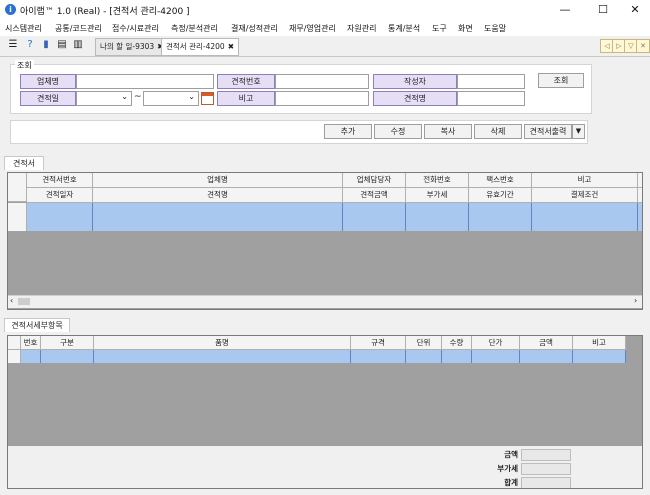 The image size is (650, 495). What do you see at coordinates (222, 343) in the screenshot?
I see `col-header-item-name: 품명` at bounding box center [222, 343].